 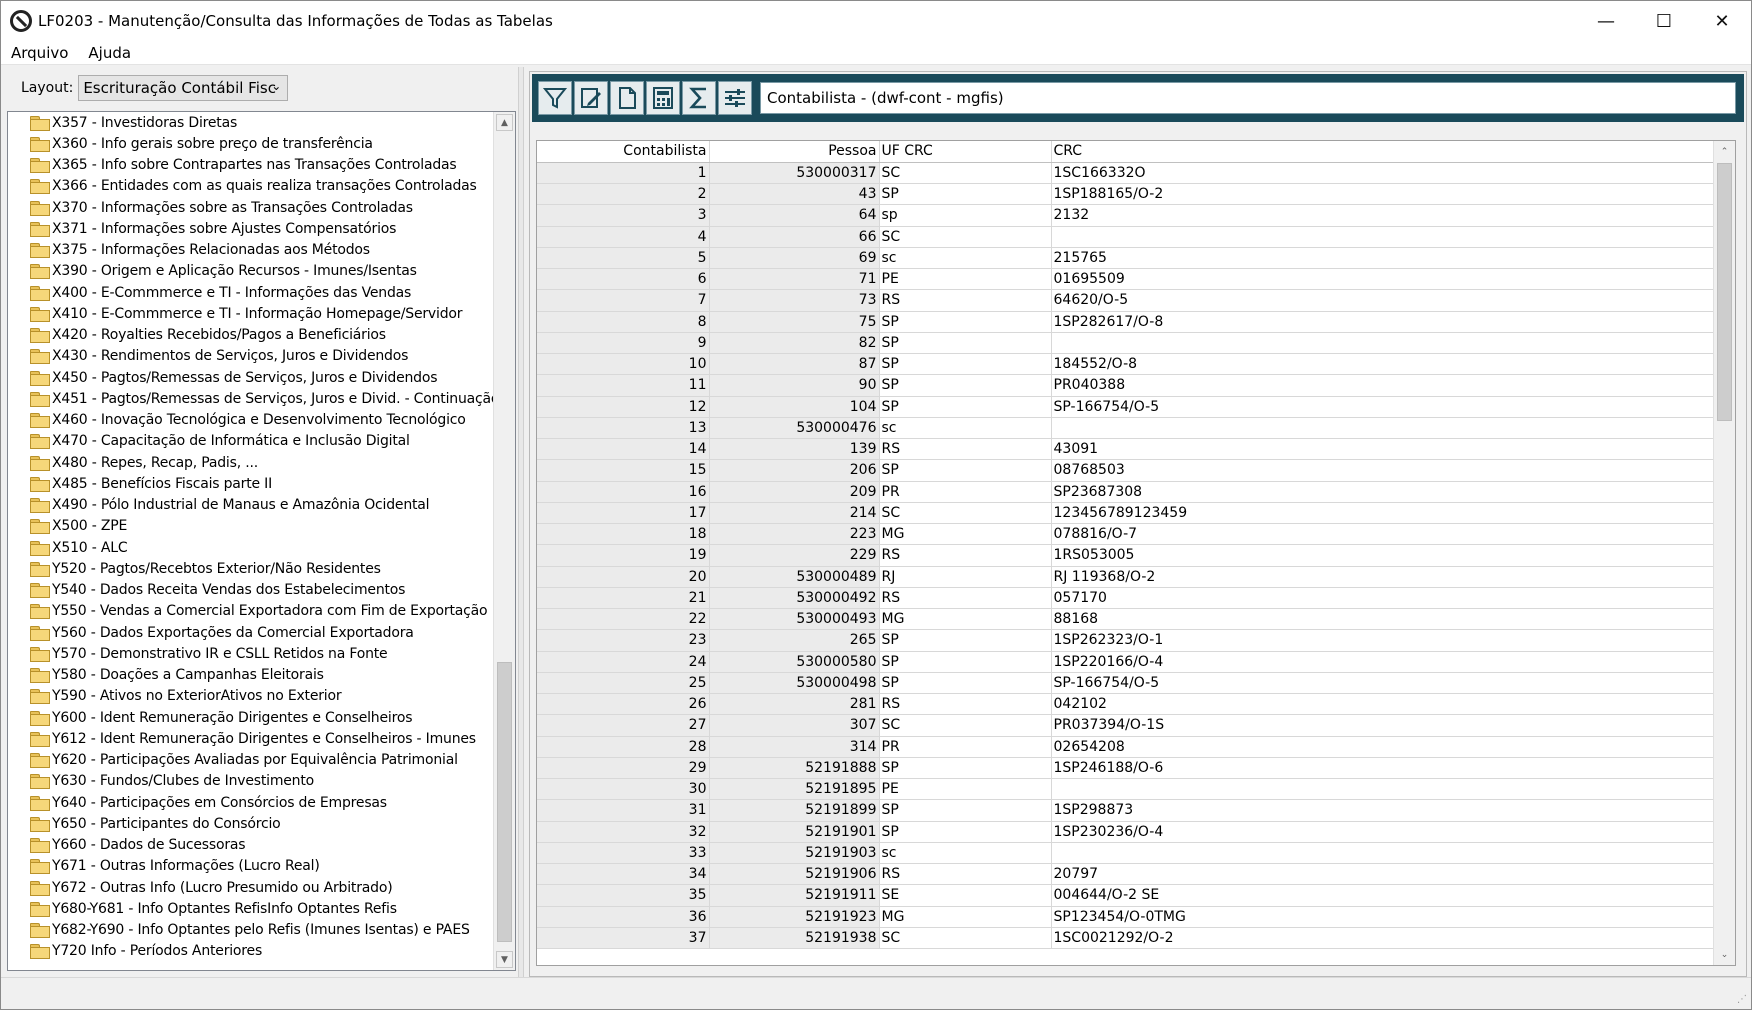 I want to click on cell-pessoa: 530000580, so click(x=794, y=662).